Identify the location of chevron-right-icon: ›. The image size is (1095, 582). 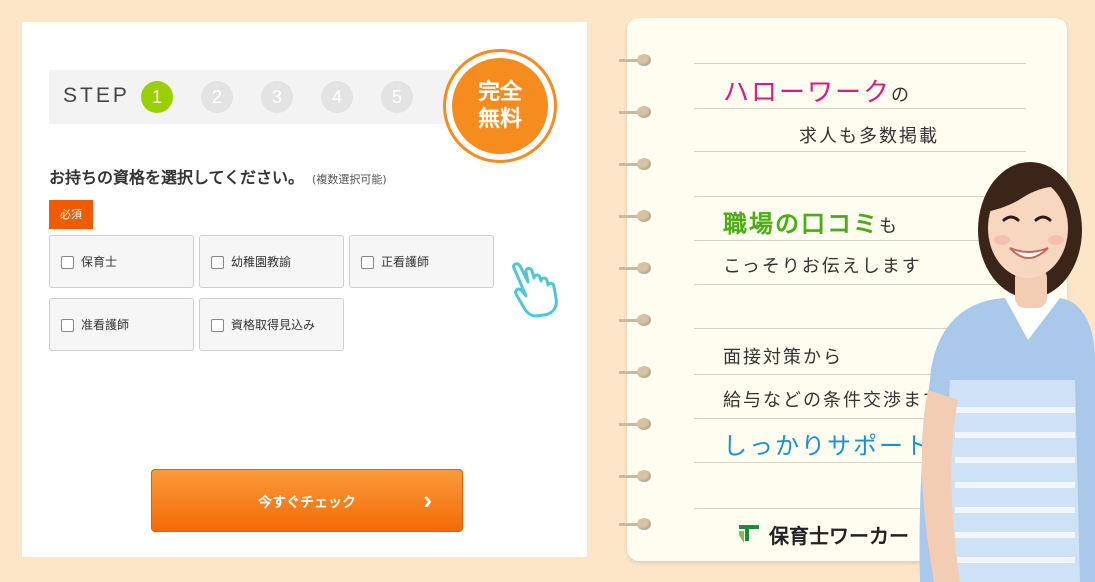
(427, 500).